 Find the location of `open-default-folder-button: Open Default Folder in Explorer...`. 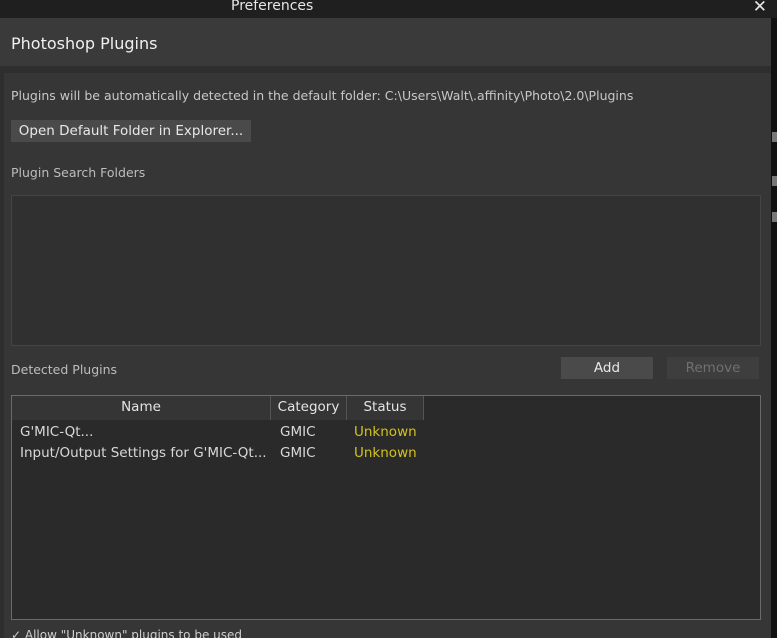

open-default-folder-button: Open Default Folder in Explorer... is located at coordinates (131, 131).